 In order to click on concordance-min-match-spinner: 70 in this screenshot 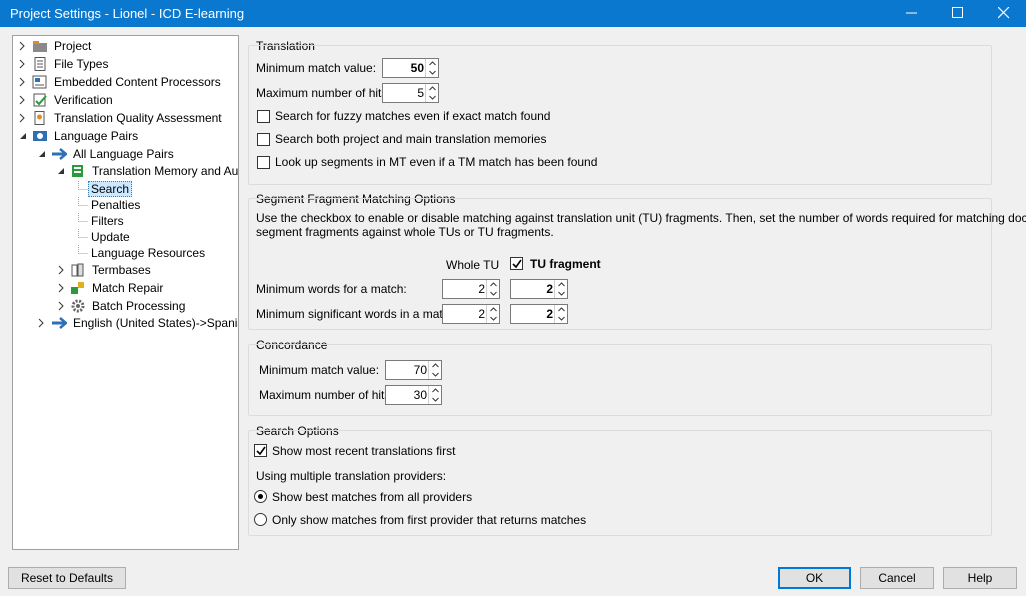, I will do `click(413, 370)`.